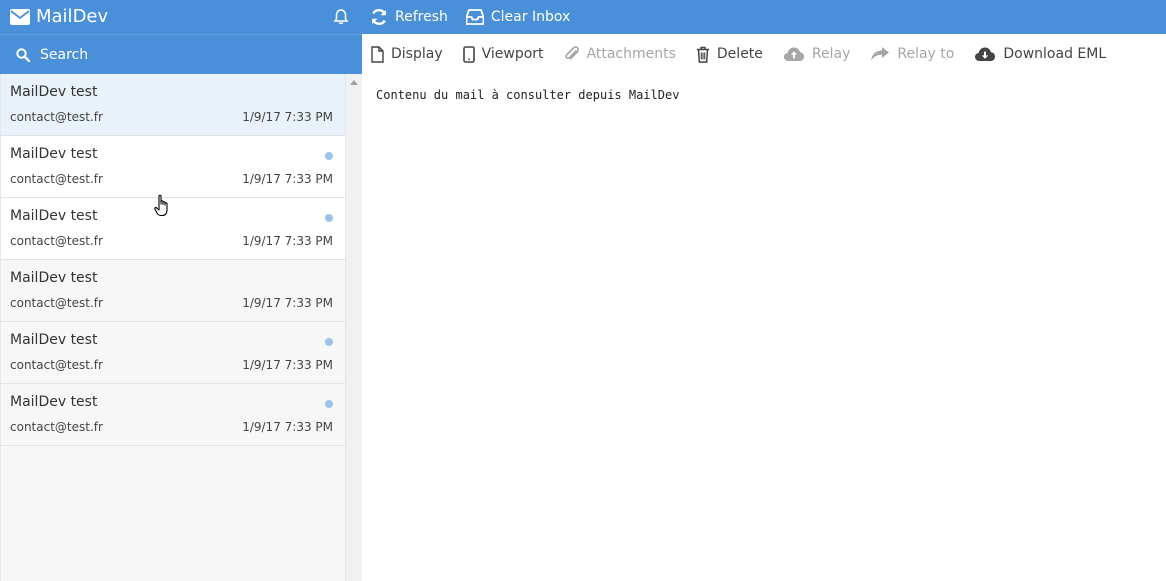 The width and height of the screenshot is (1166, 581). What do you see at coordinates (379, 17) in the screenshot?
I see `refresh-icon` at bounding box center [379, 17].